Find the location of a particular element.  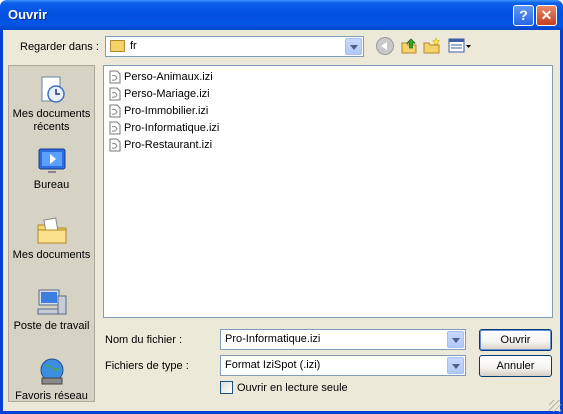

place-recent: Mes documents récents is located at coordinates (51, 104).